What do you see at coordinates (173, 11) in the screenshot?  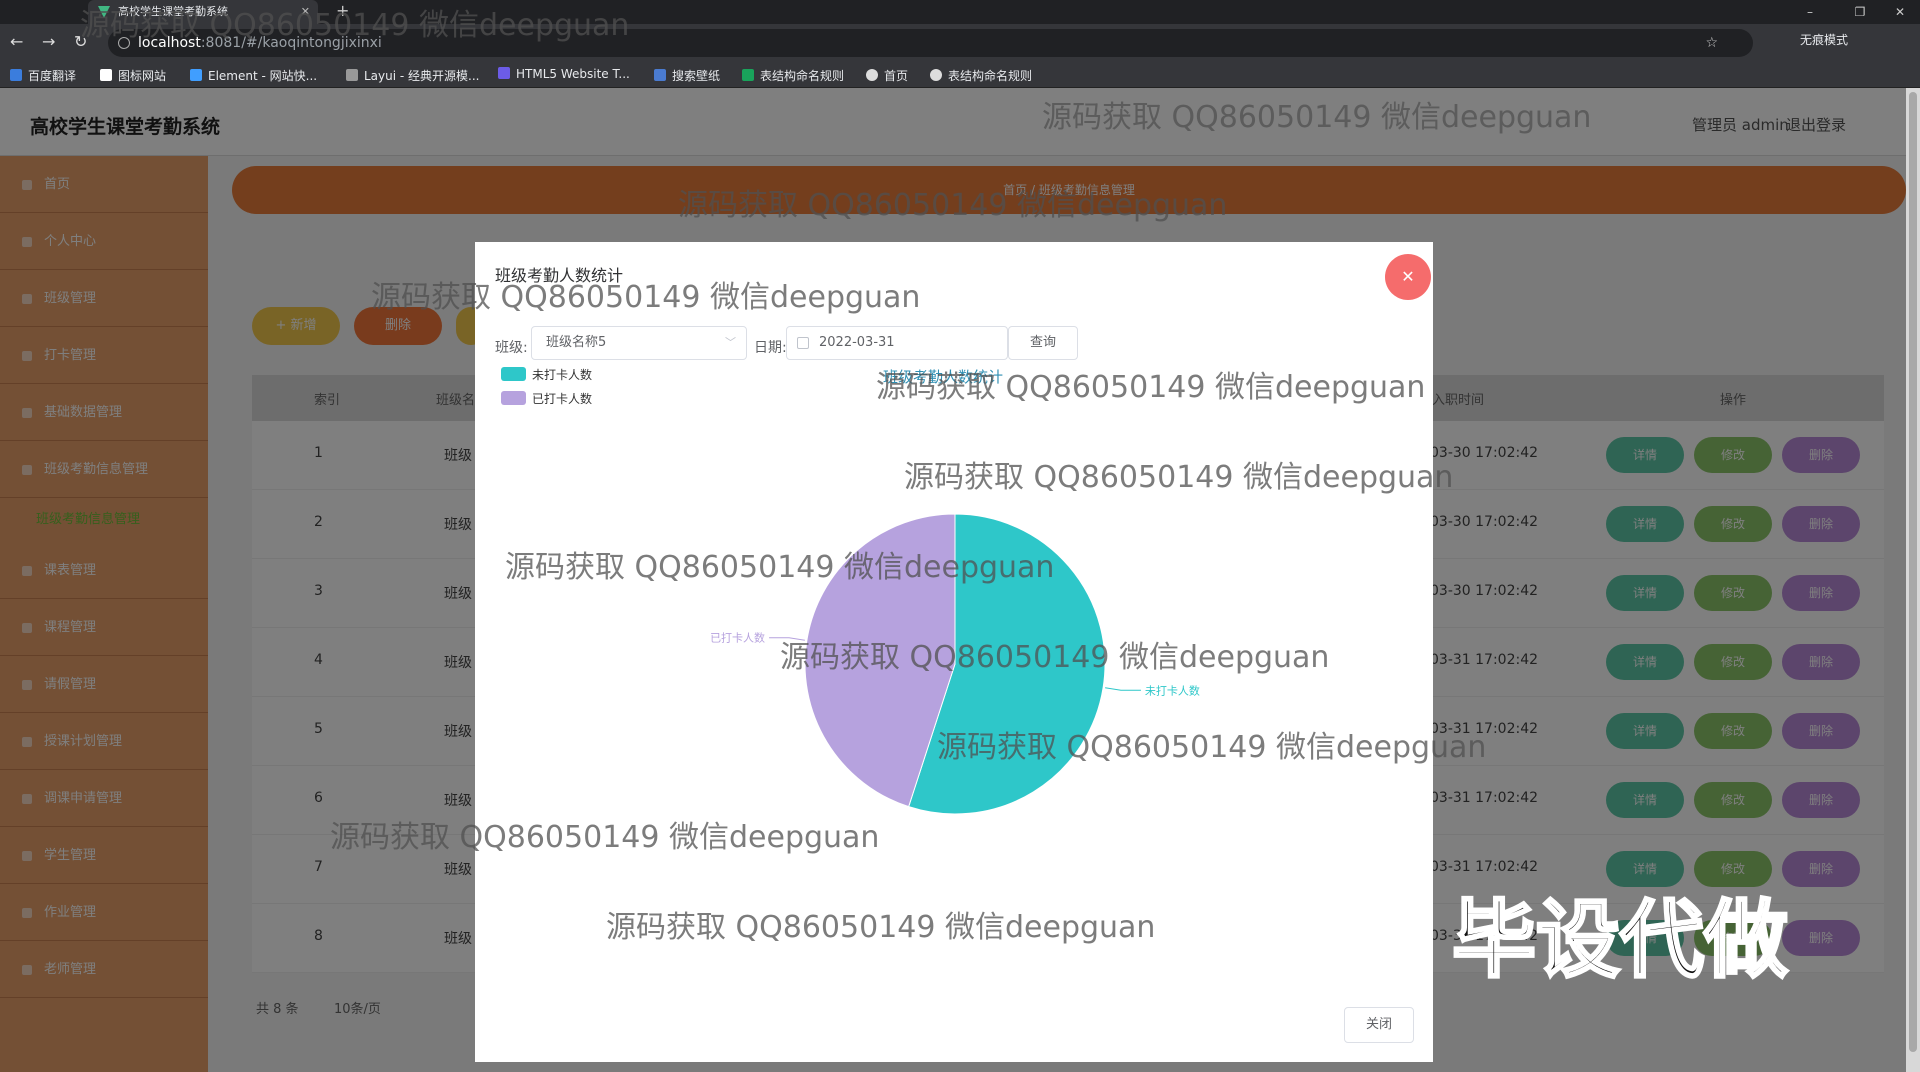 I see `tab-title: 高校学生课堂考勤系统` at bounding box center [173, 11].